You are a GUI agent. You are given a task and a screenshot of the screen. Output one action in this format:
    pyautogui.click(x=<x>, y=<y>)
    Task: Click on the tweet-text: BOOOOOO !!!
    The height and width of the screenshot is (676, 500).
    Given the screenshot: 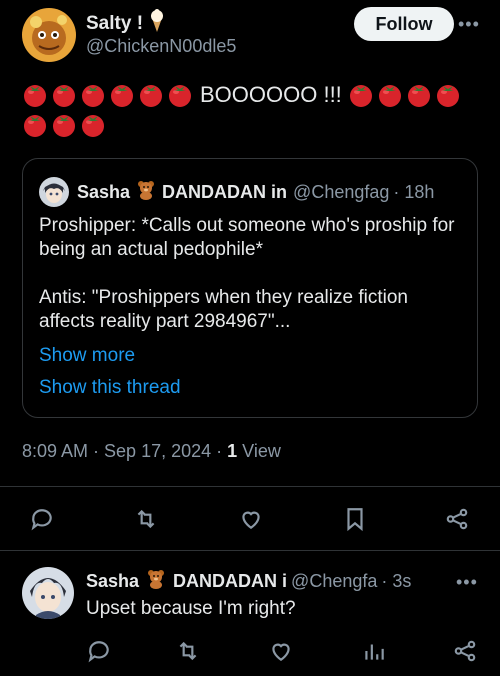 What is the action you would take?
    pyautogui.click(x=252, y=110)
    